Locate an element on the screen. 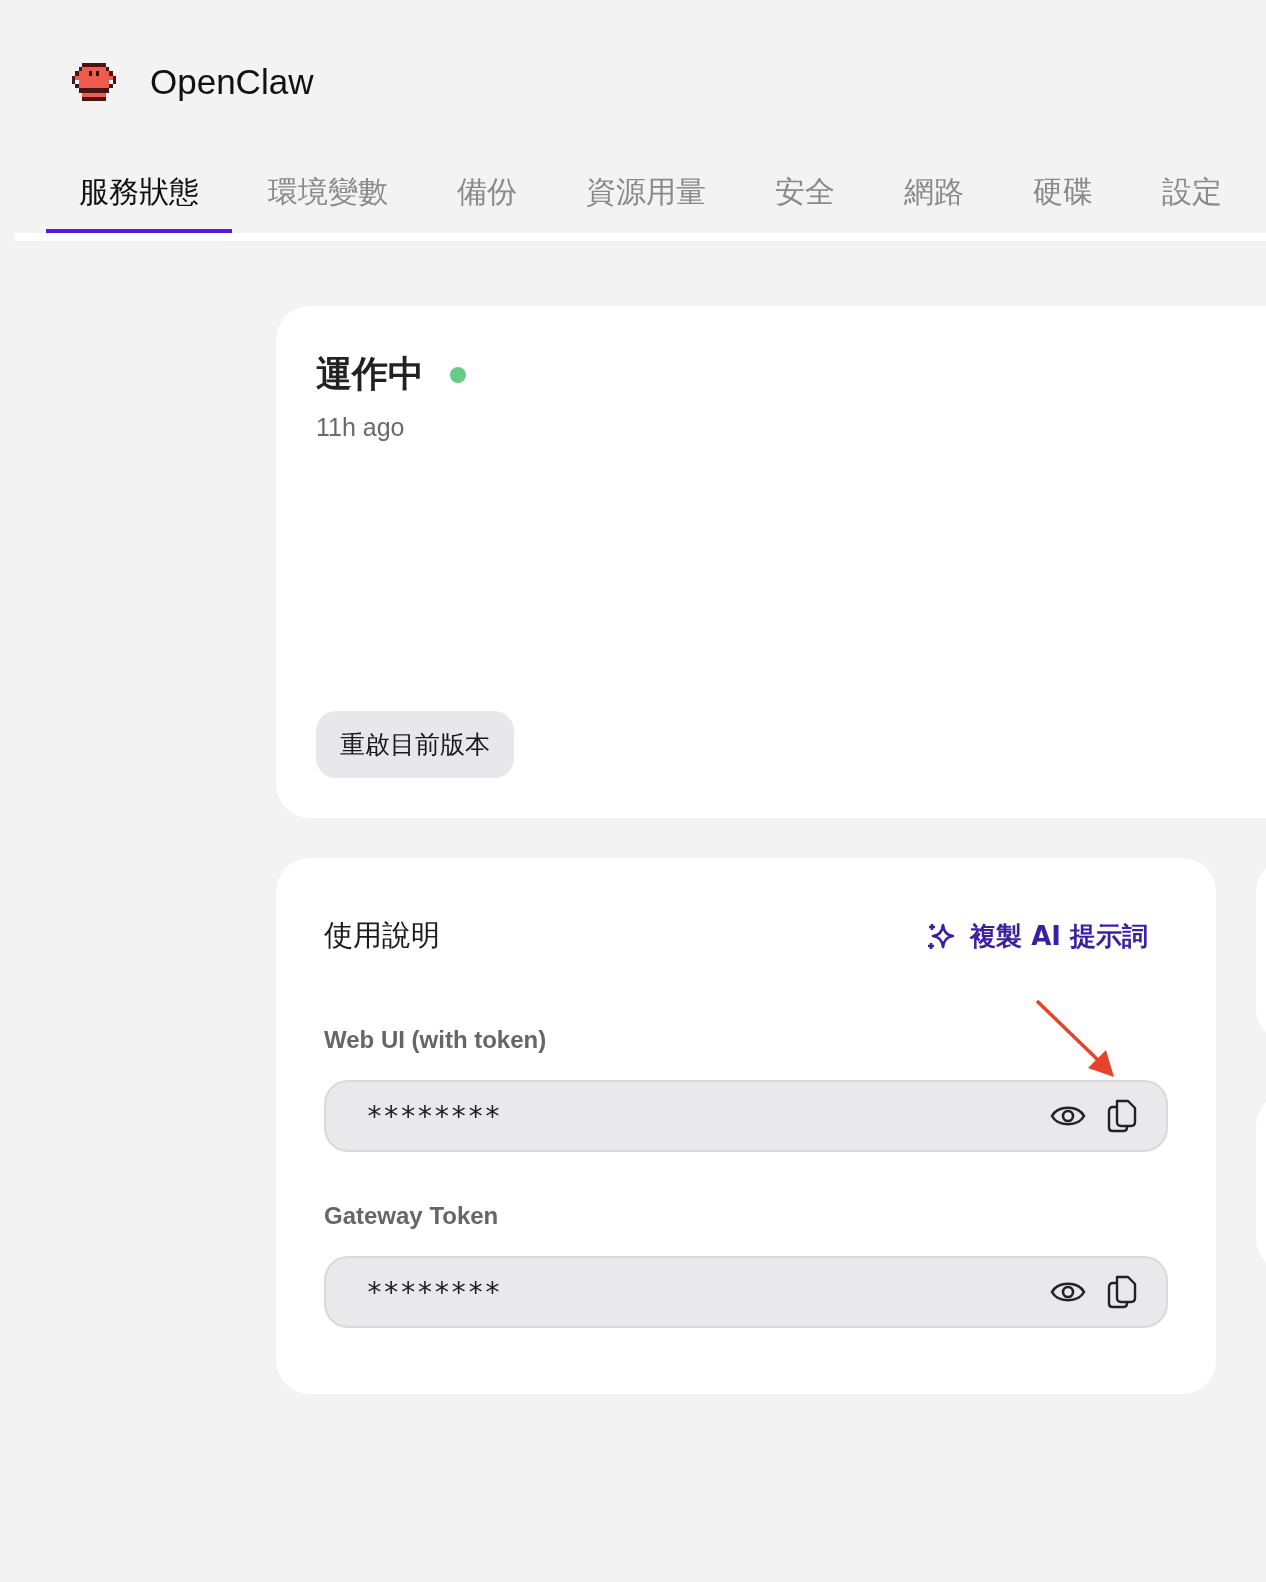 Image resolution: width=1266 pixels, height=1582 pixels. status-title: 運作中 is located at coordinates (370, 374).